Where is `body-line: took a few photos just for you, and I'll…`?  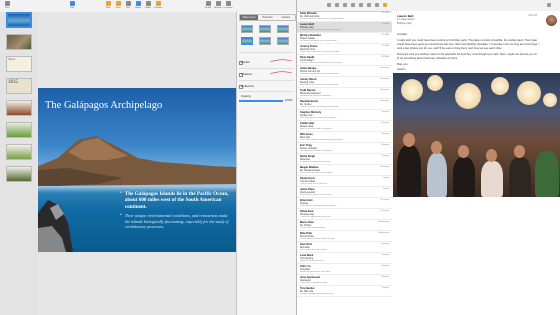
body-line: took a few photos just for you, and I'll… is located at coordinates (450, 48).